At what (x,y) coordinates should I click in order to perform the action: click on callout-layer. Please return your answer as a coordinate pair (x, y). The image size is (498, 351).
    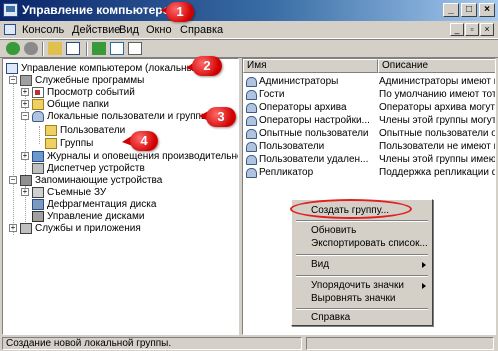
    Looking at the image, I should click on (168, 76).